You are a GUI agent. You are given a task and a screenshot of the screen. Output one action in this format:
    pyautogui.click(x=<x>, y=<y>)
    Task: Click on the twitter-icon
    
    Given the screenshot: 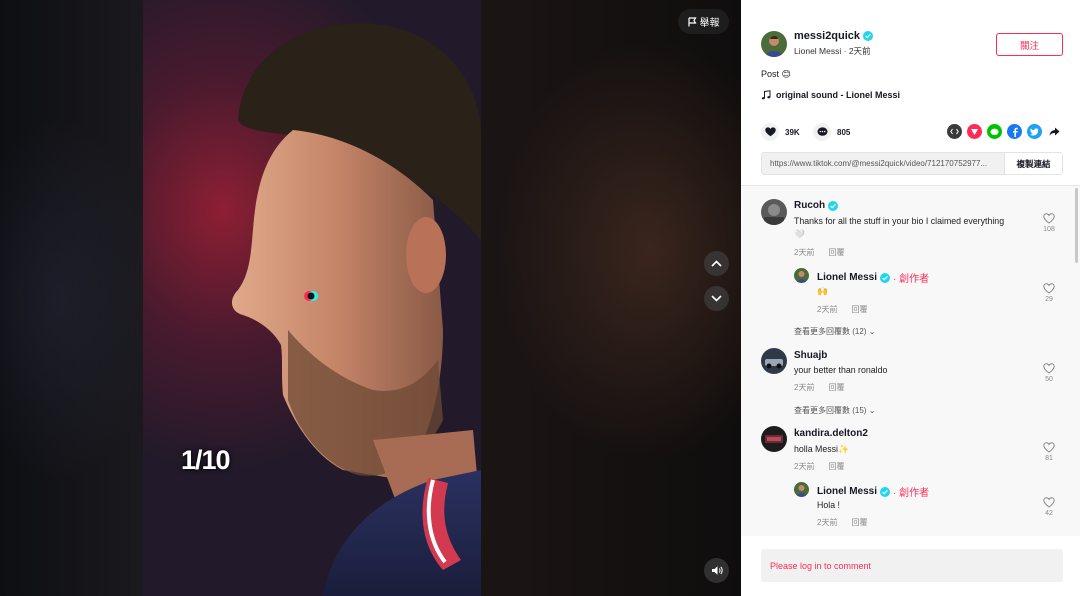 What is the action you would take?
    pyautogui.click(x=1034, y=131)
    